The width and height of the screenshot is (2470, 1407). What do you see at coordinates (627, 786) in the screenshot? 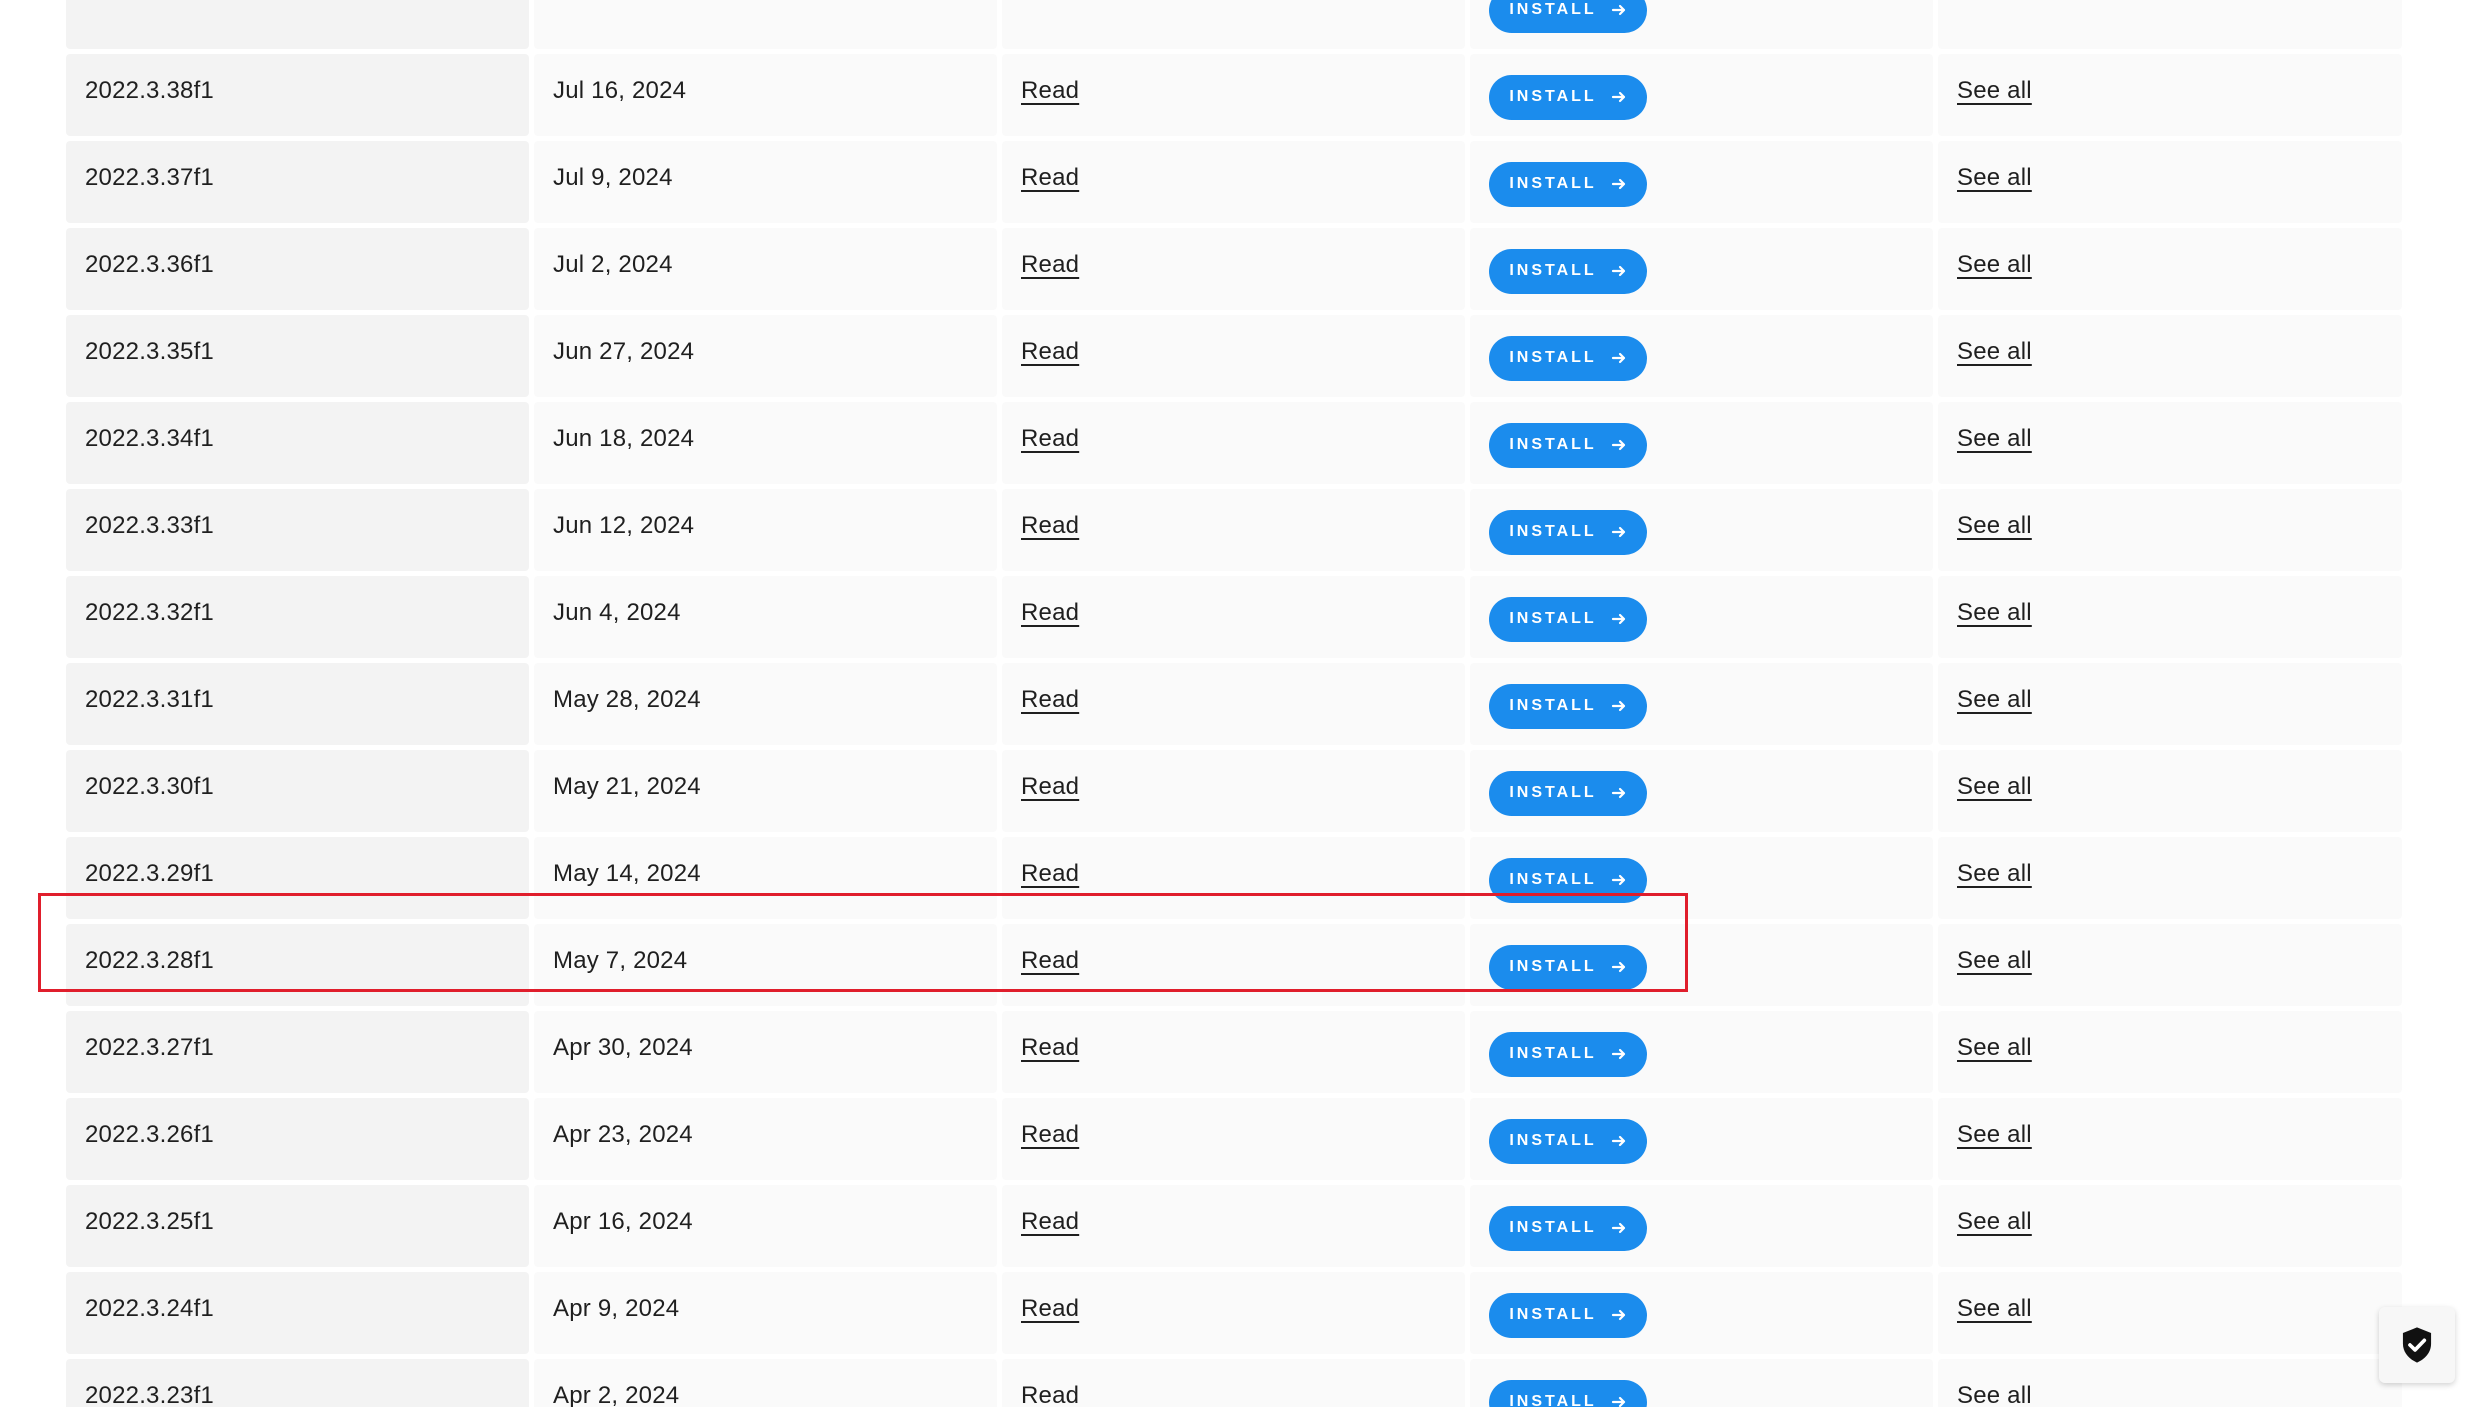
I see `release-date: May 21, 2024` at bounding box center [627, 786].